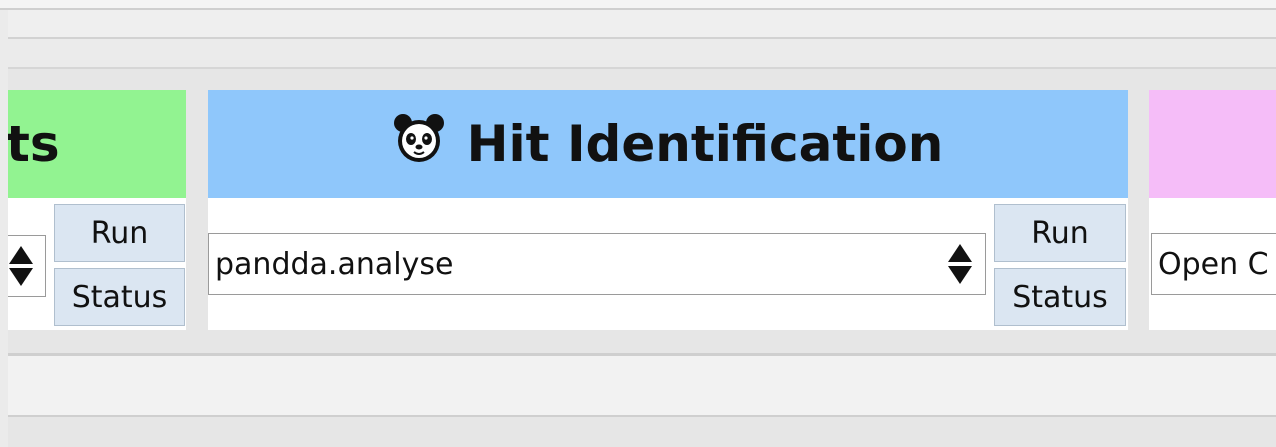 This screenshot has width=1276, height=447. What do you see at coordinates (34, 144) in the screenshot?
I see `left-panel-title: ts` at bounding box center [34, 144].